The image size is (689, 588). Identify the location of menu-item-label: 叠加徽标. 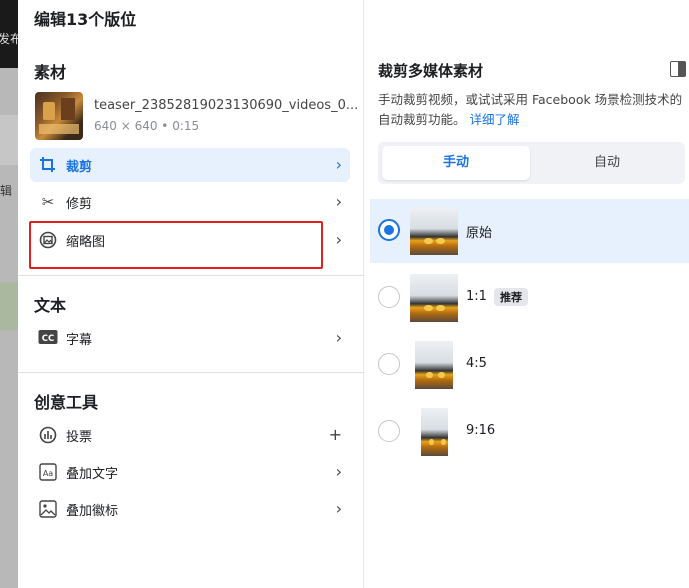
(92, 511).